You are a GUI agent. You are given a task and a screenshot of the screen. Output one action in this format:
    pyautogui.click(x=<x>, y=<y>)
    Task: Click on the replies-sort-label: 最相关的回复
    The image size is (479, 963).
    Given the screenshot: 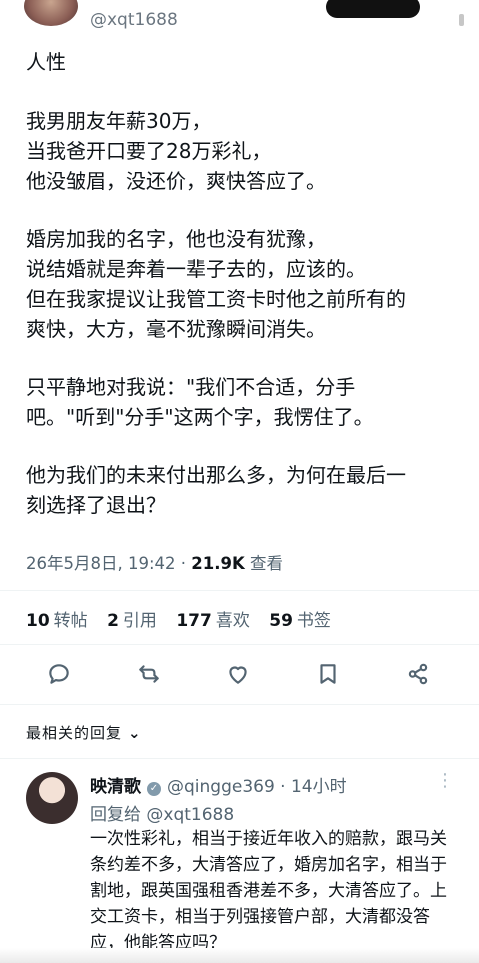 What is the action you would take?
    pyautogui.click(x=74, y=733)
    